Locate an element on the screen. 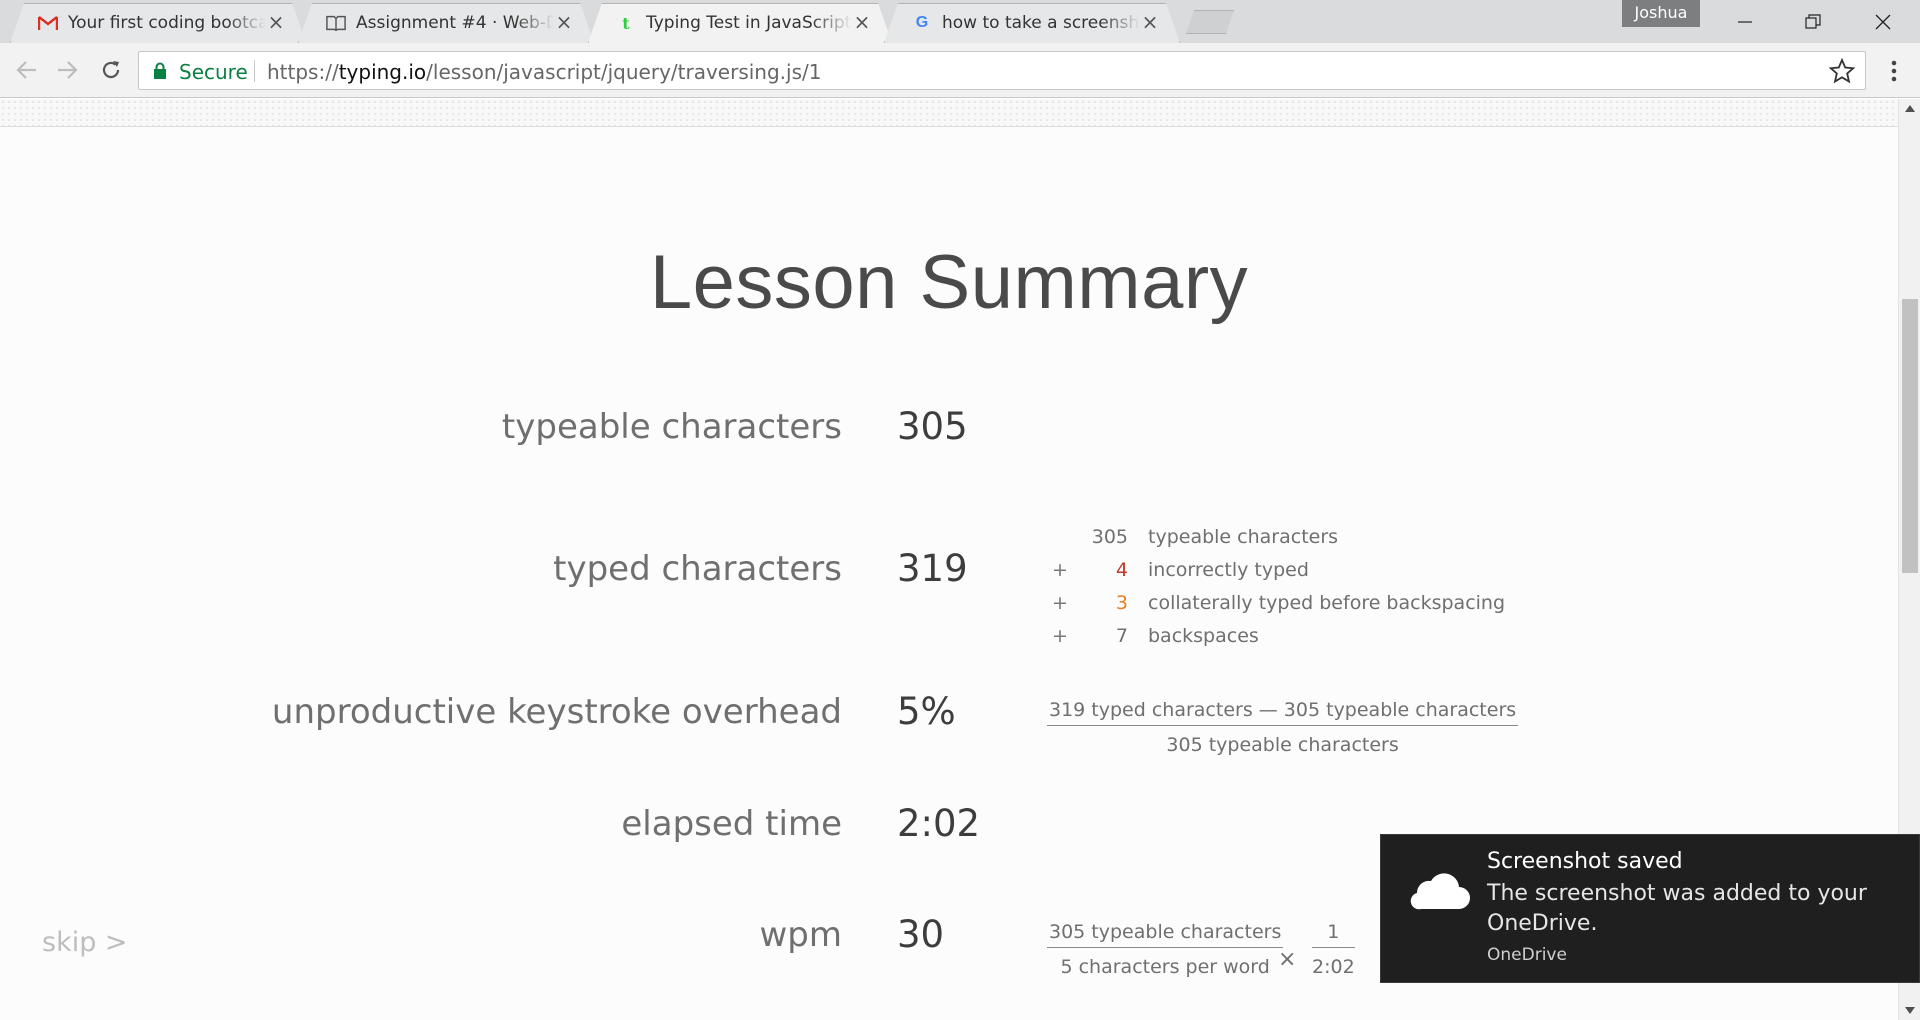 The image size is (1920, 1020). cloud-icon is located at coordinates (1440, 891).